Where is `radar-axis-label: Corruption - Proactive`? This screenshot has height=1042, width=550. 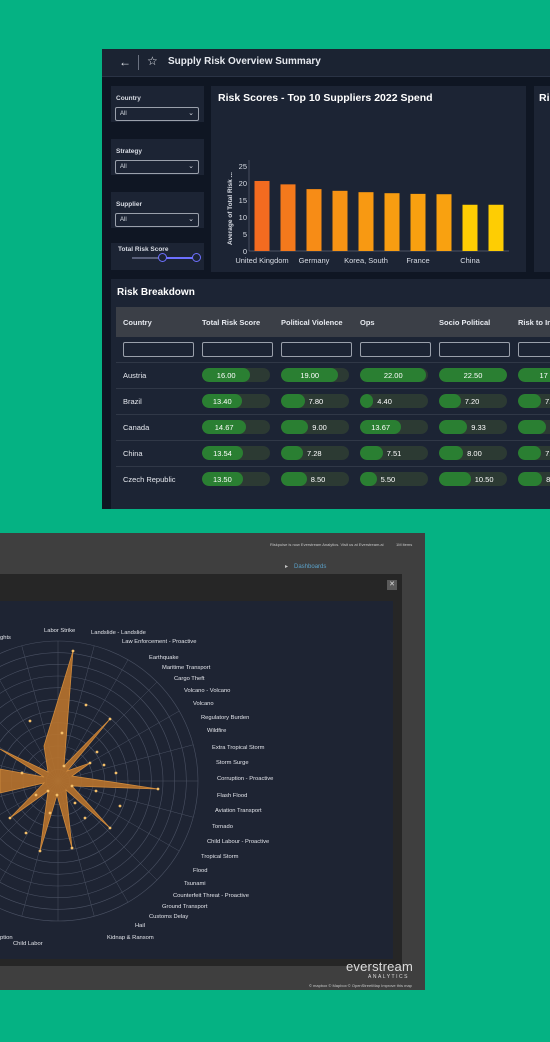 radar-axis-label: Corruption - Proactive is located at coordinates (245, 779).